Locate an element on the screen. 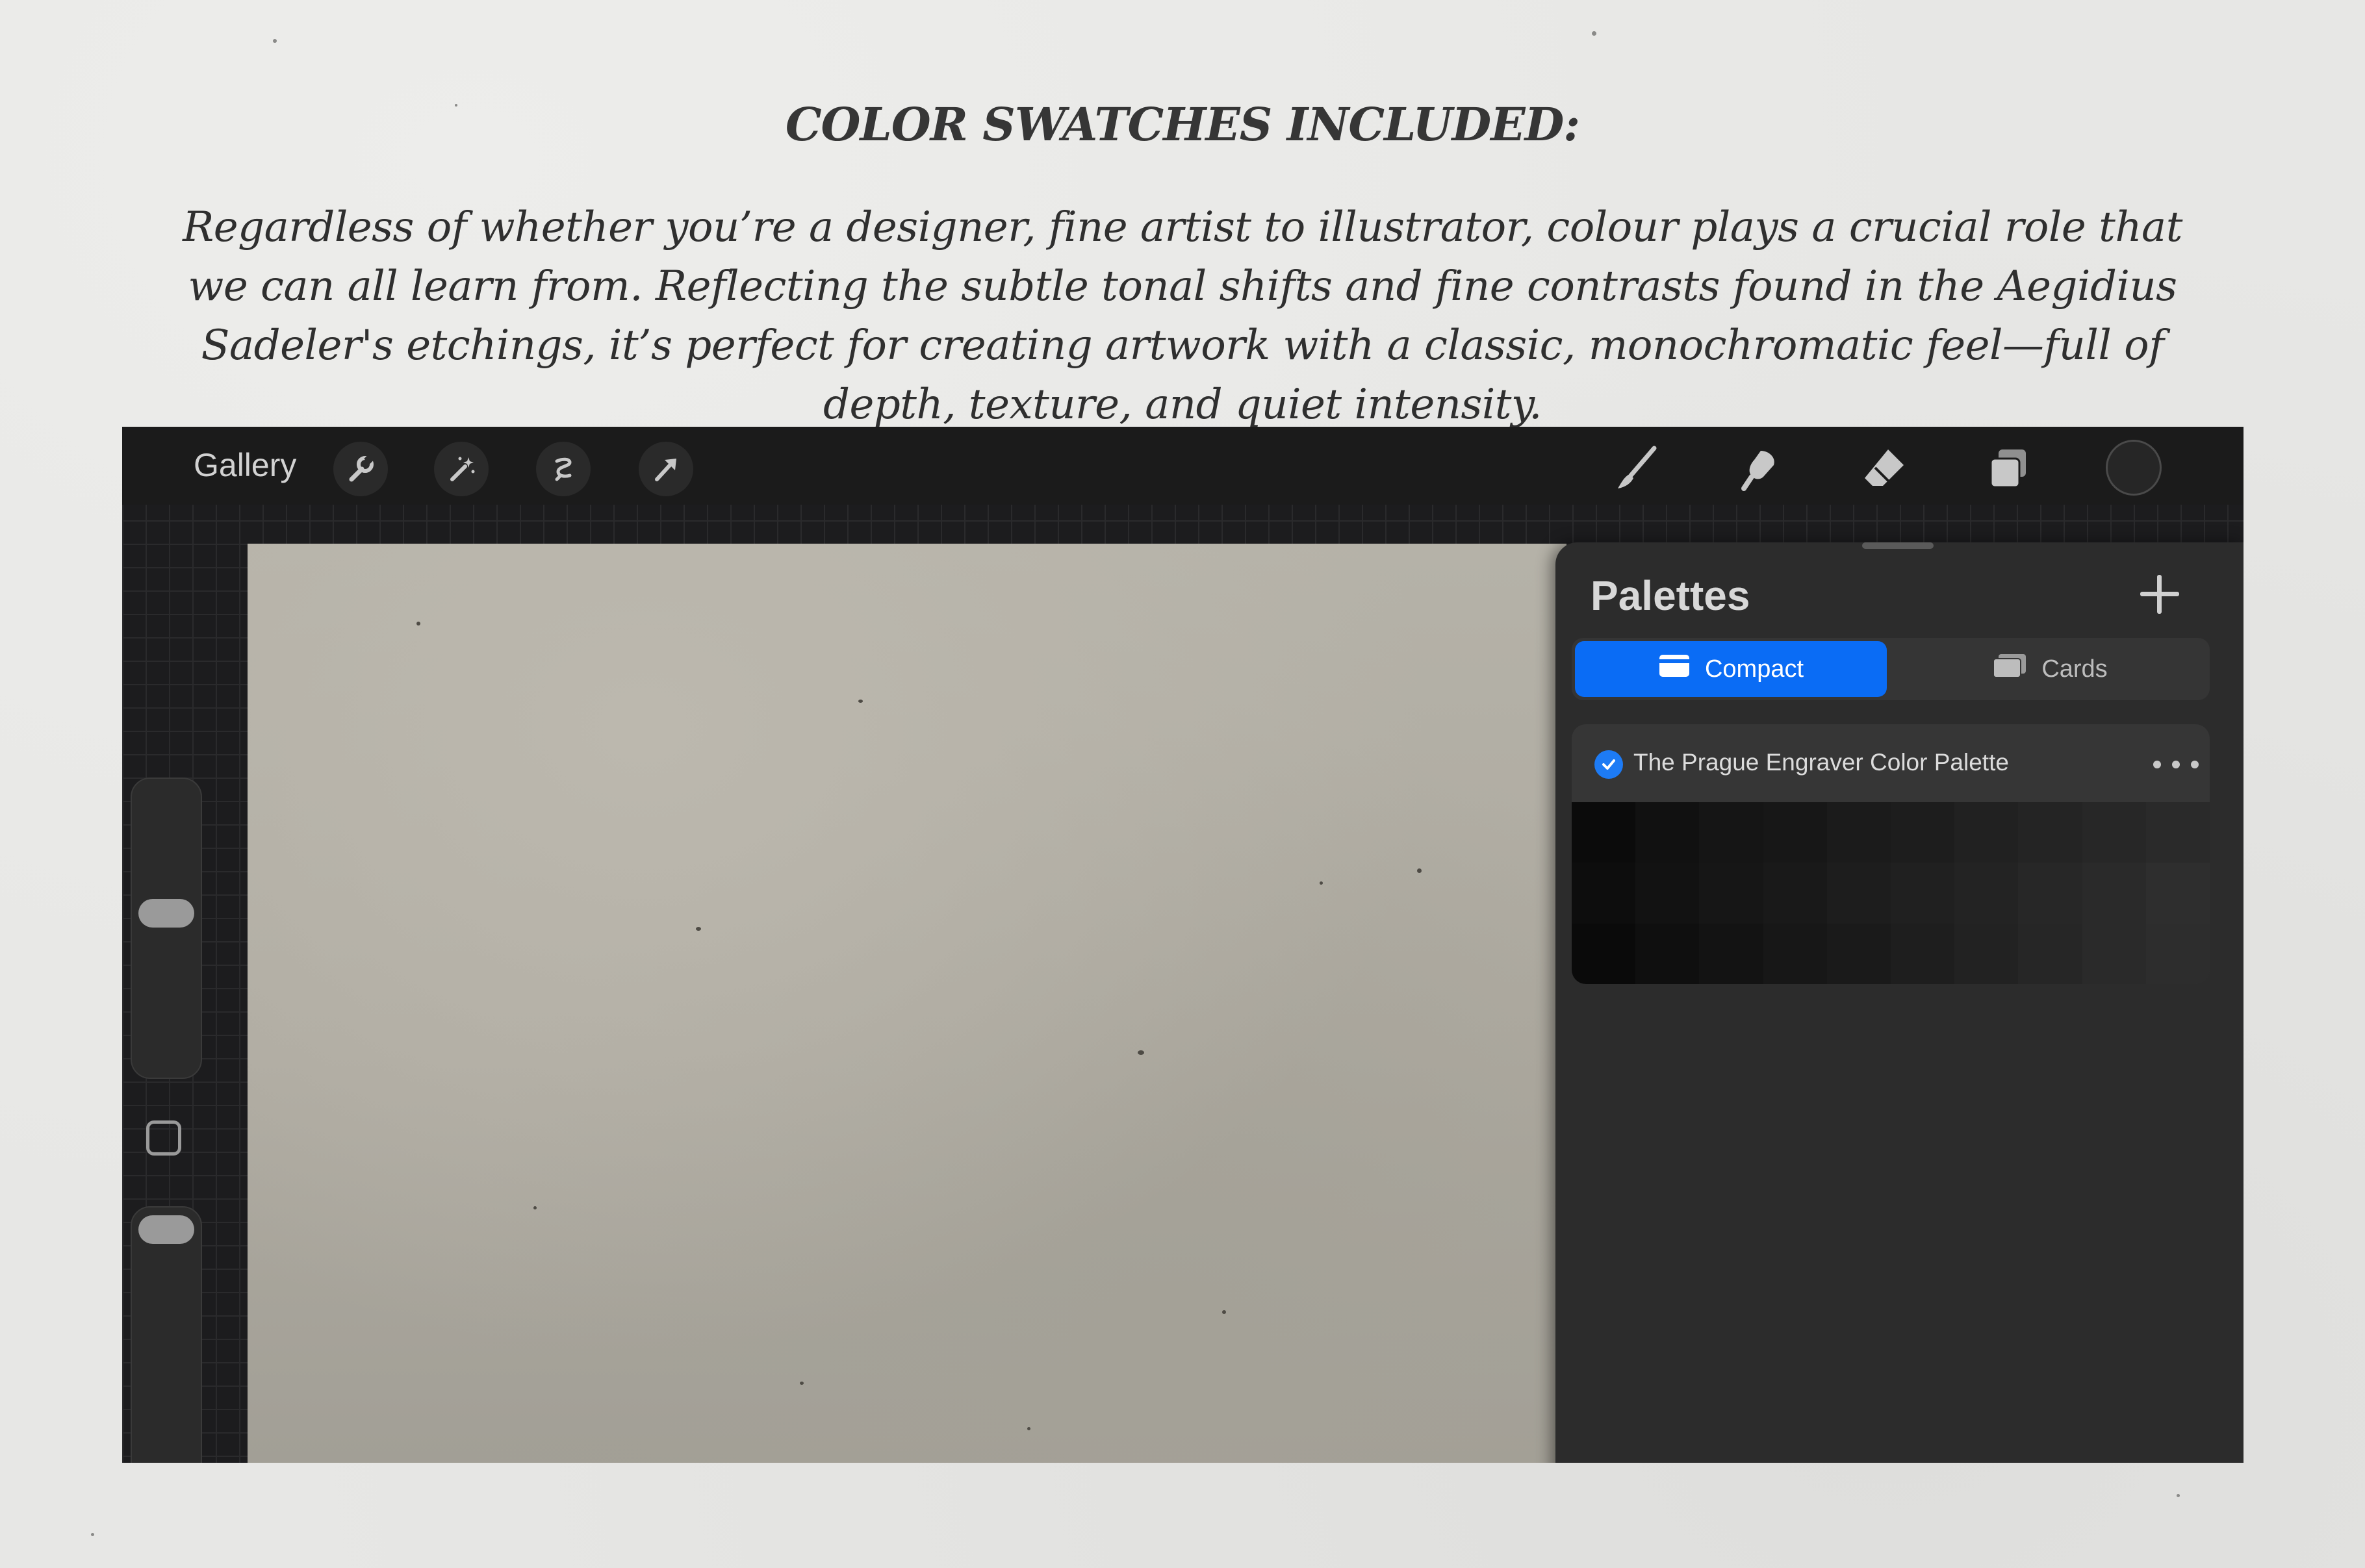 The image size is (2365, 1568). tab-cards: Cards is located at coordinates (2050, 669).